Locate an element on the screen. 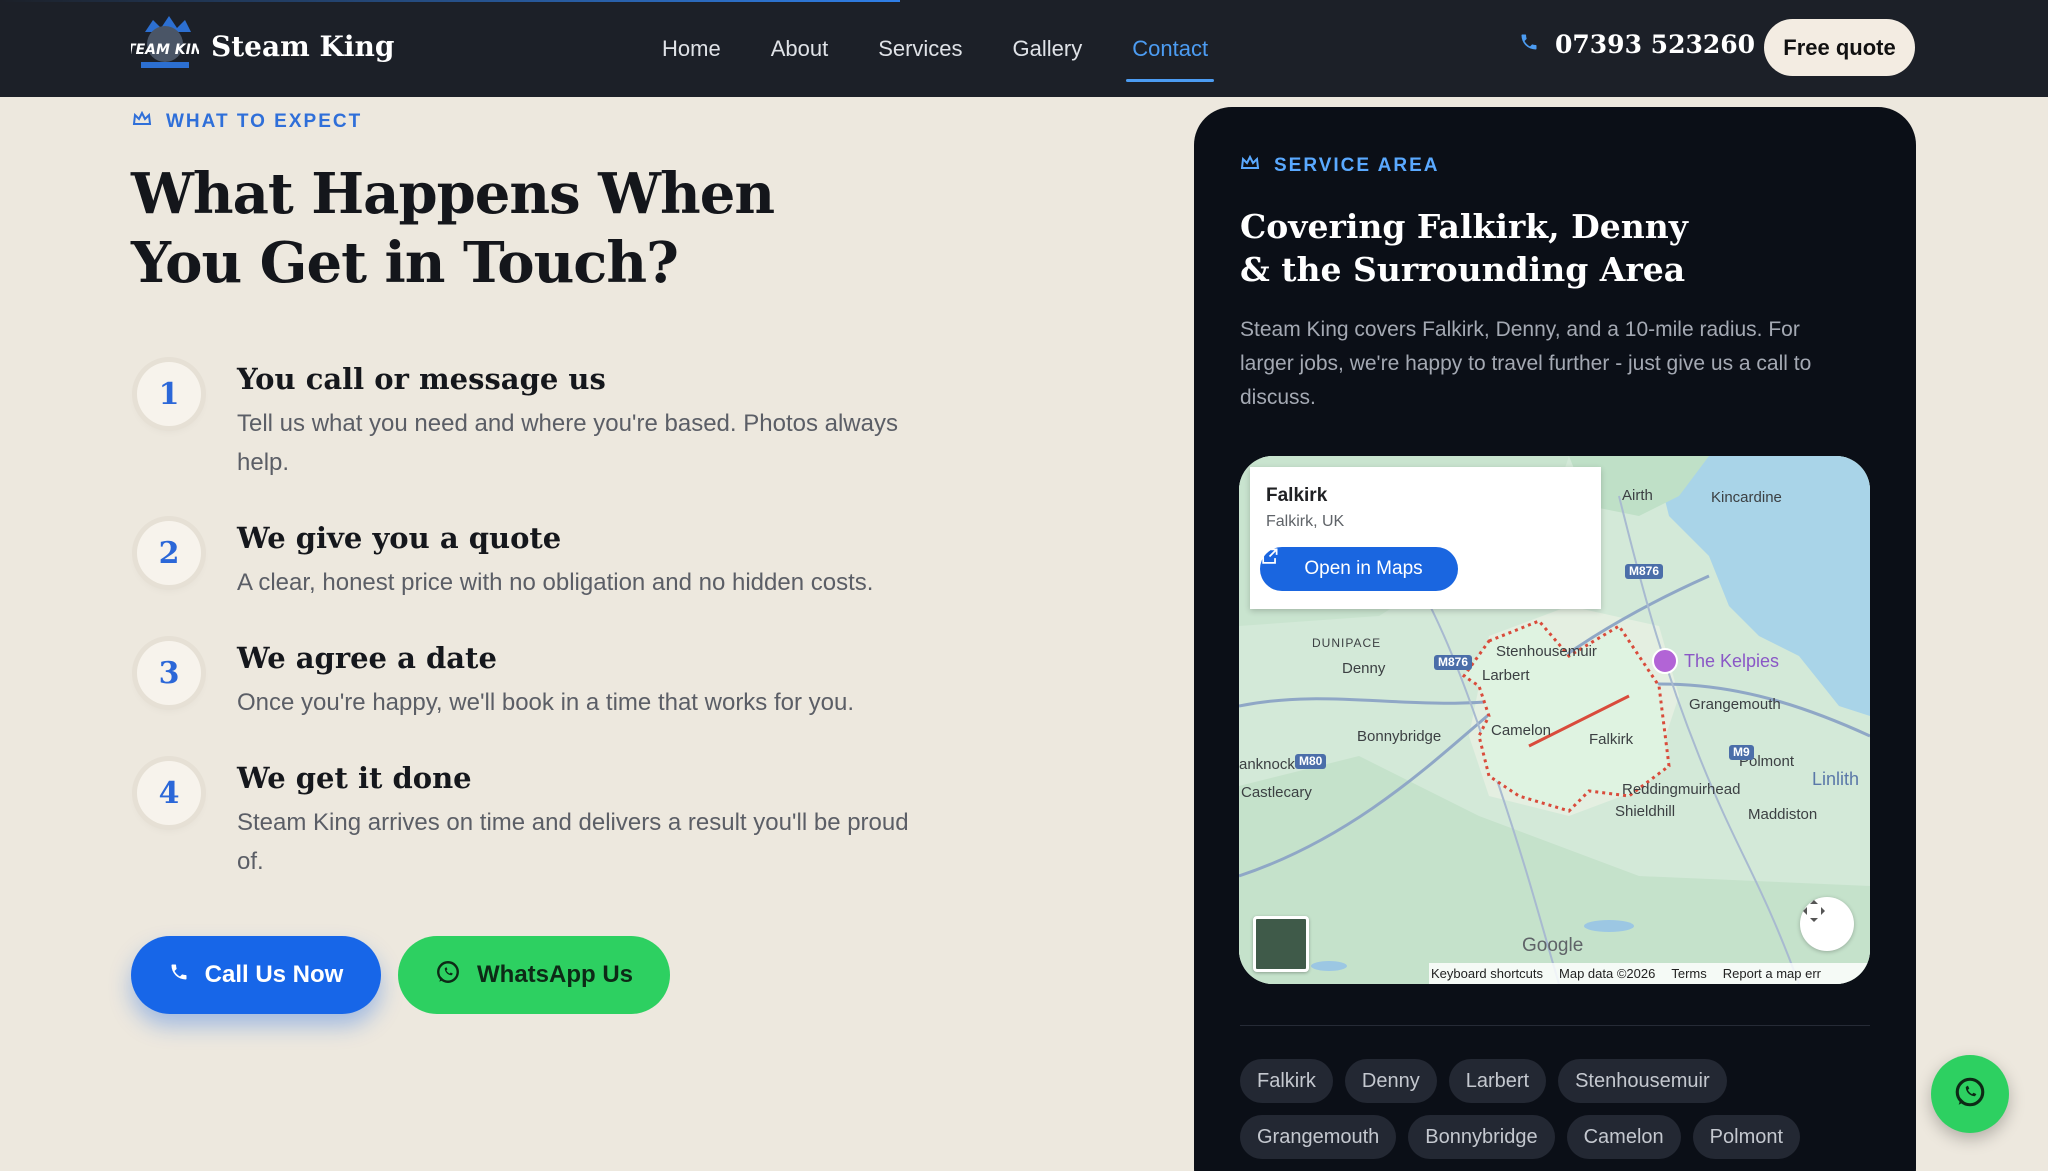  road-shield: M80 is located at coordinates (1311, 761).